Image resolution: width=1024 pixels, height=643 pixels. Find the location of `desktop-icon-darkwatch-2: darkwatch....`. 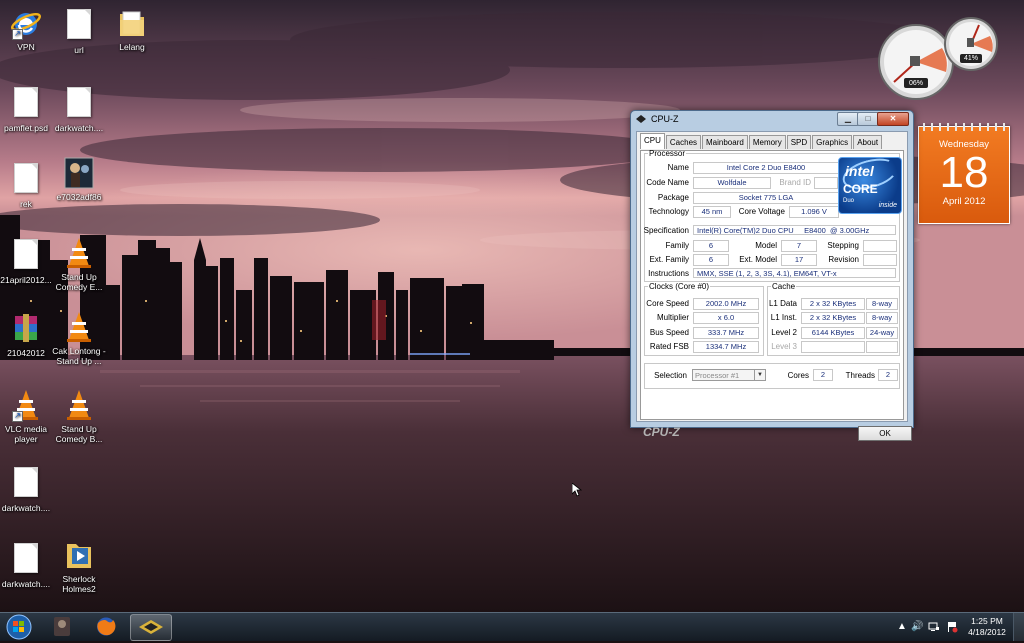

desktop-icon-darkwatch-2: darkwatch.... is located at coordinates (28, 488).